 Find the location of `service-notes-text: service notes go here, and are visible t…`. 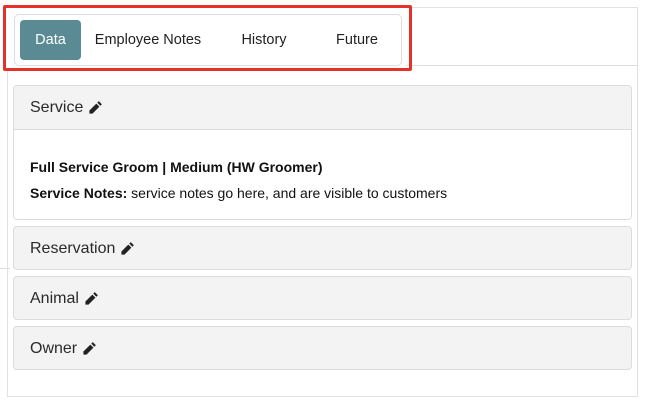

service-notes-text: service notes go here, and are visible t… is located at coordinates (287, 193).